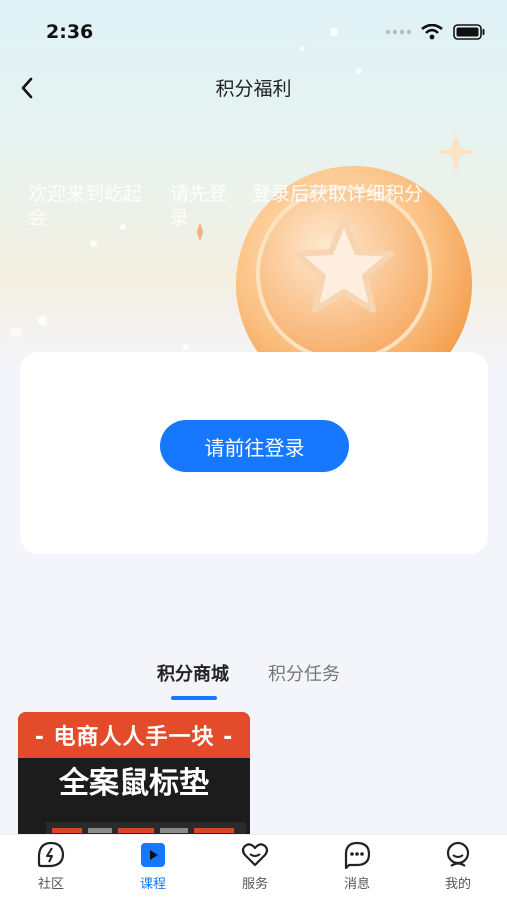  What do you see at coordinates (357, 855) in the screenshot?
I see `message-icon` at bounding box center [357, 855].